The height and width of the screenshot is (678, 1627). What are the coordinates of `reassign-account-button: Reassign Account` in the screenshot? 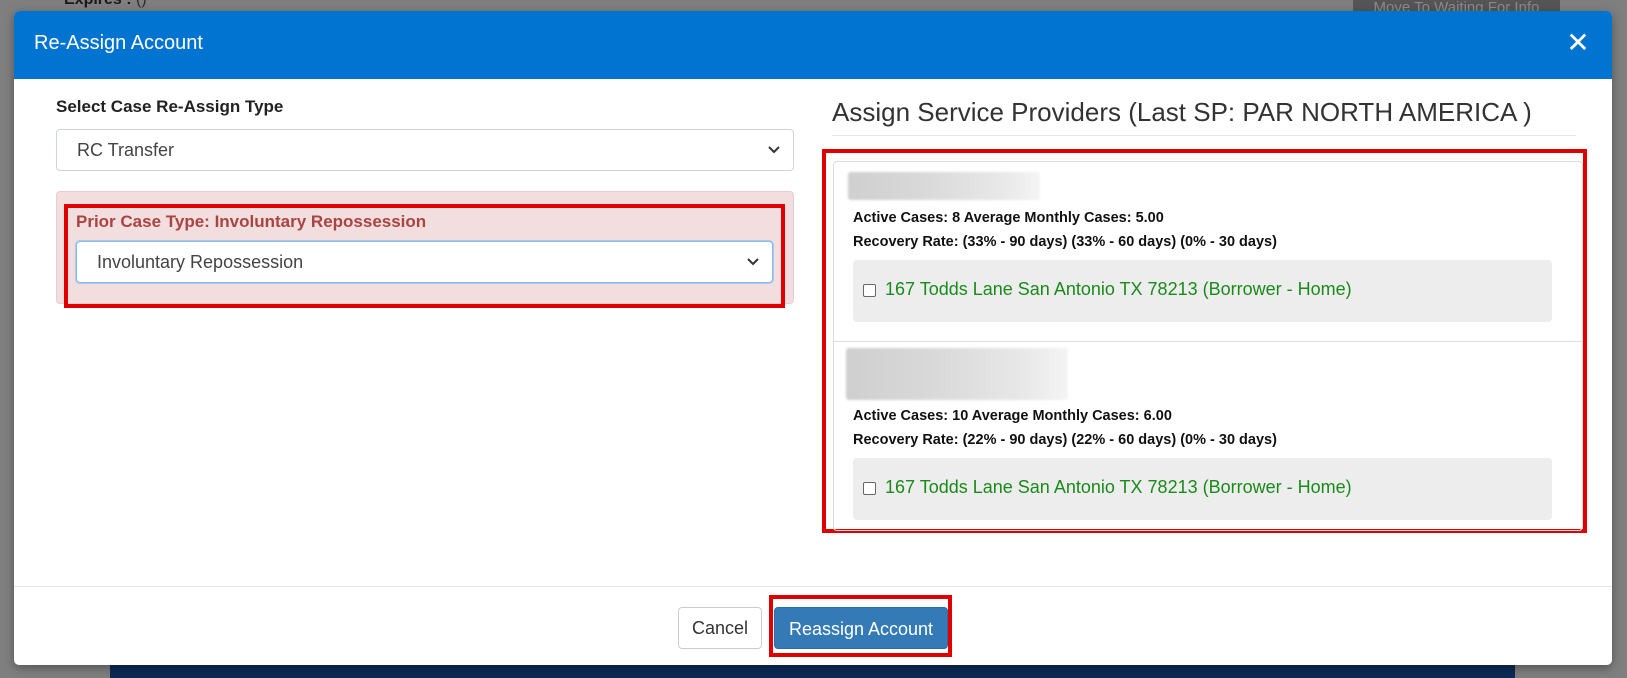 It's located at (861, 628).